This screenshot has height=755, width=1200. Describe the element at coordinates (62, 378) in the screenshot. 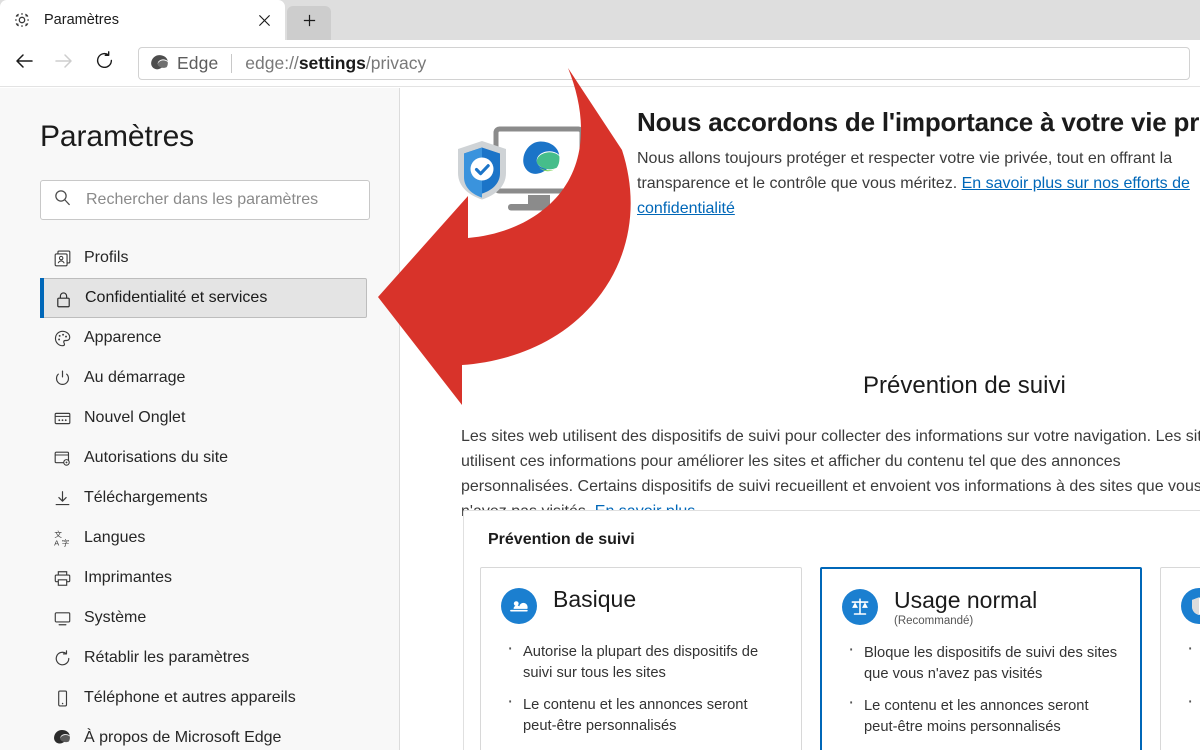

I see `power-icon` at that location.